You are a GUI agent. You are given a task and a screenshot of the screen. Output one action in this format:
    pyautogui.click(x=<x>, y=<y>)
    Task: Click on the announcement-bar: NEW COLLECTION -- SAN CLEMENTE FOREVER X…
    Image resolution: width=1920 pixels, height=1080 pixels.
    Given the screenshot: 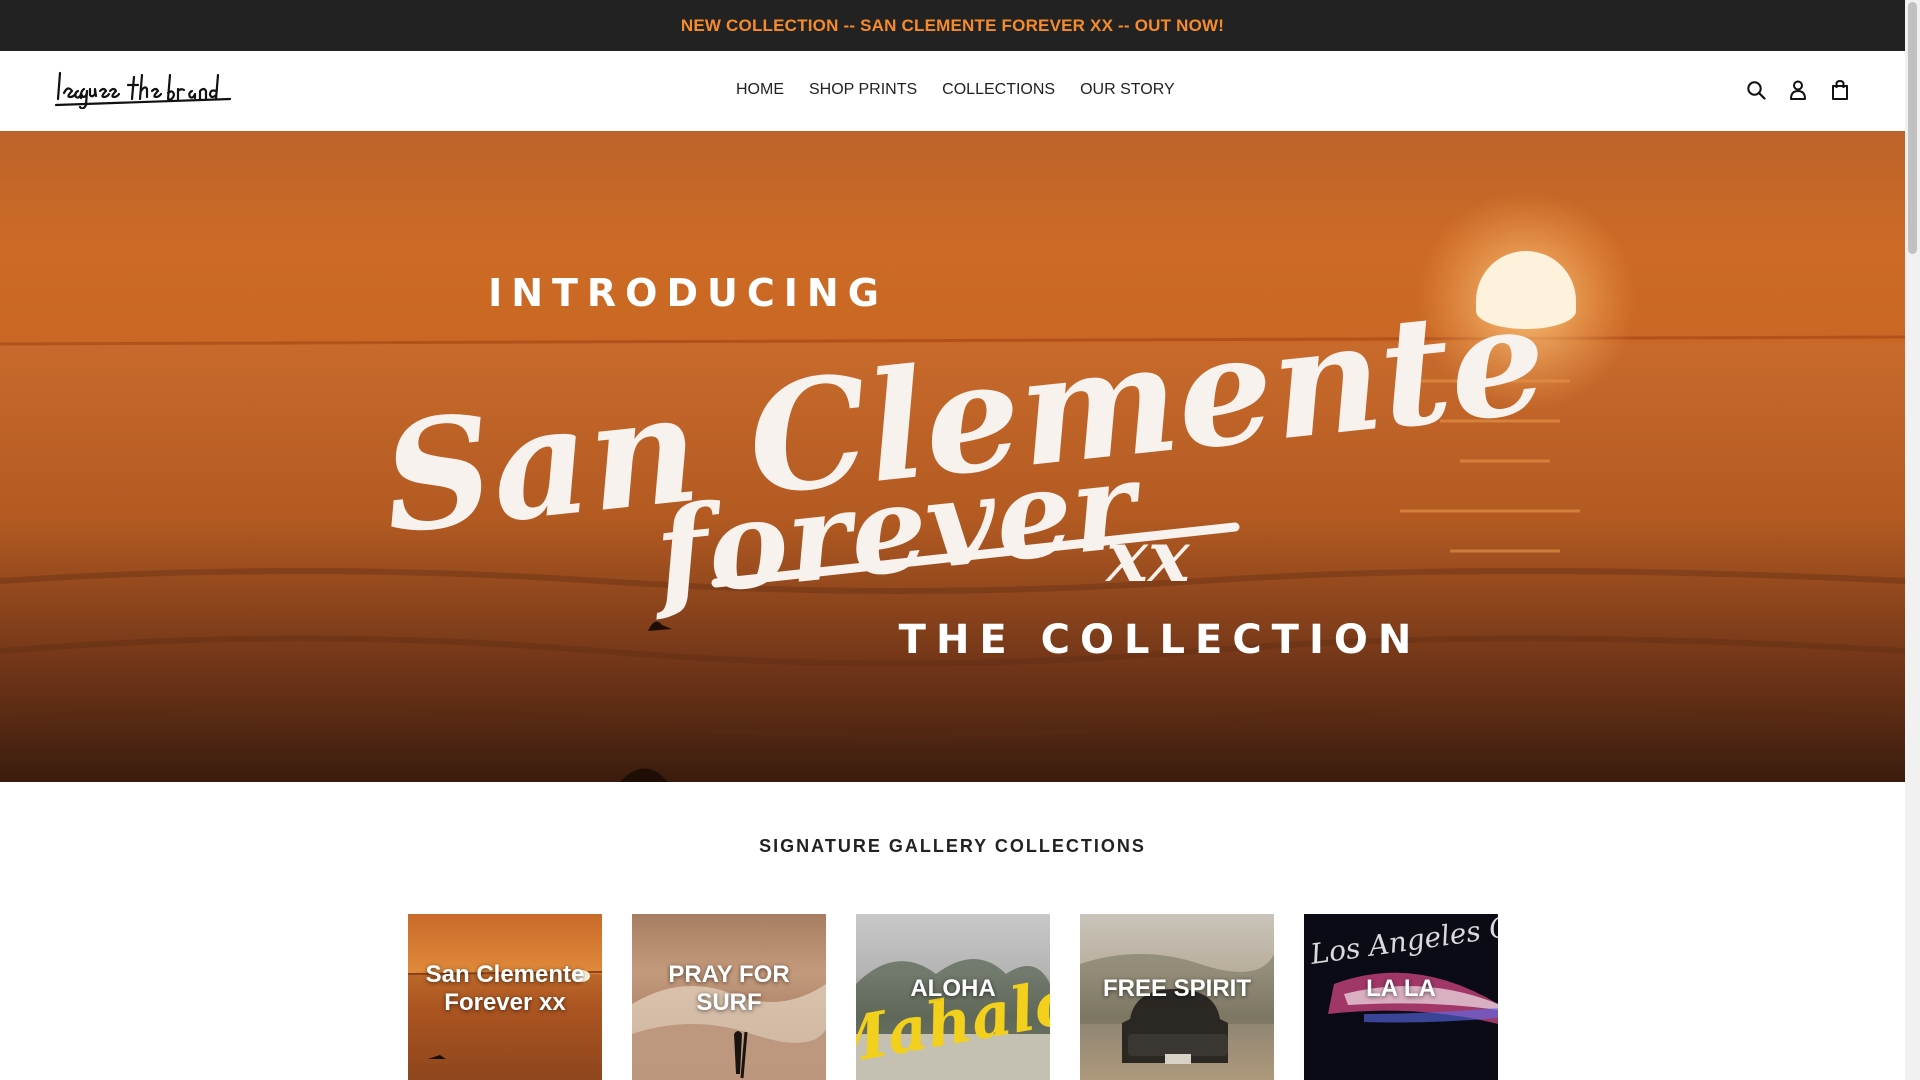 What is the action you would take?
    pyautogui.click(x=952, y=25)
    